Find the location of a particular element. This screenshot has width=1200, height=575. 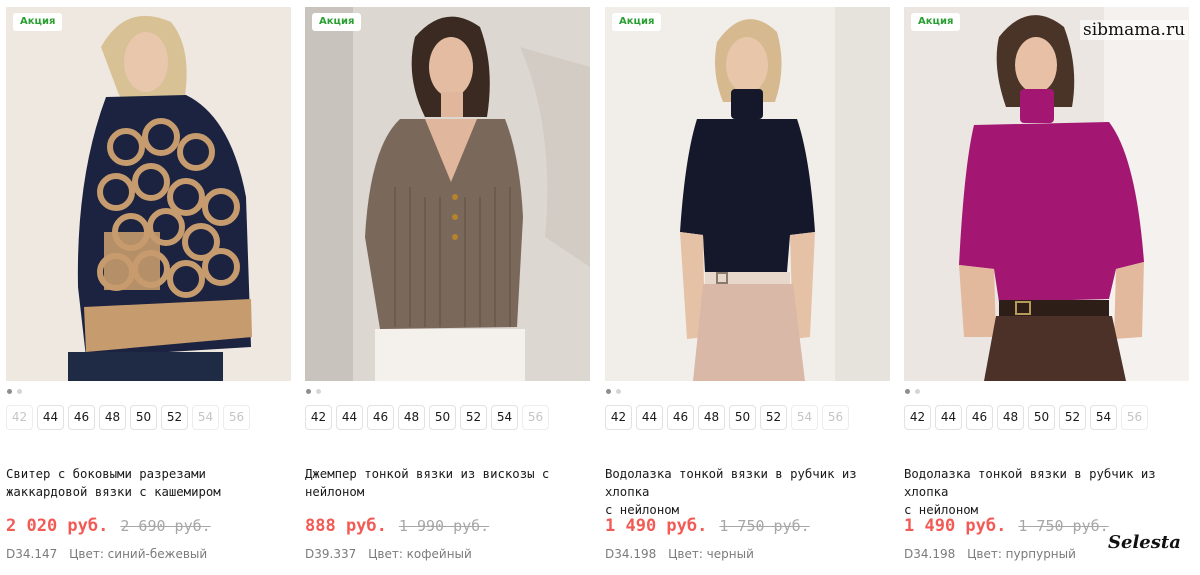

brand-watermark: Selesta is located at coordinates (1144, 542).